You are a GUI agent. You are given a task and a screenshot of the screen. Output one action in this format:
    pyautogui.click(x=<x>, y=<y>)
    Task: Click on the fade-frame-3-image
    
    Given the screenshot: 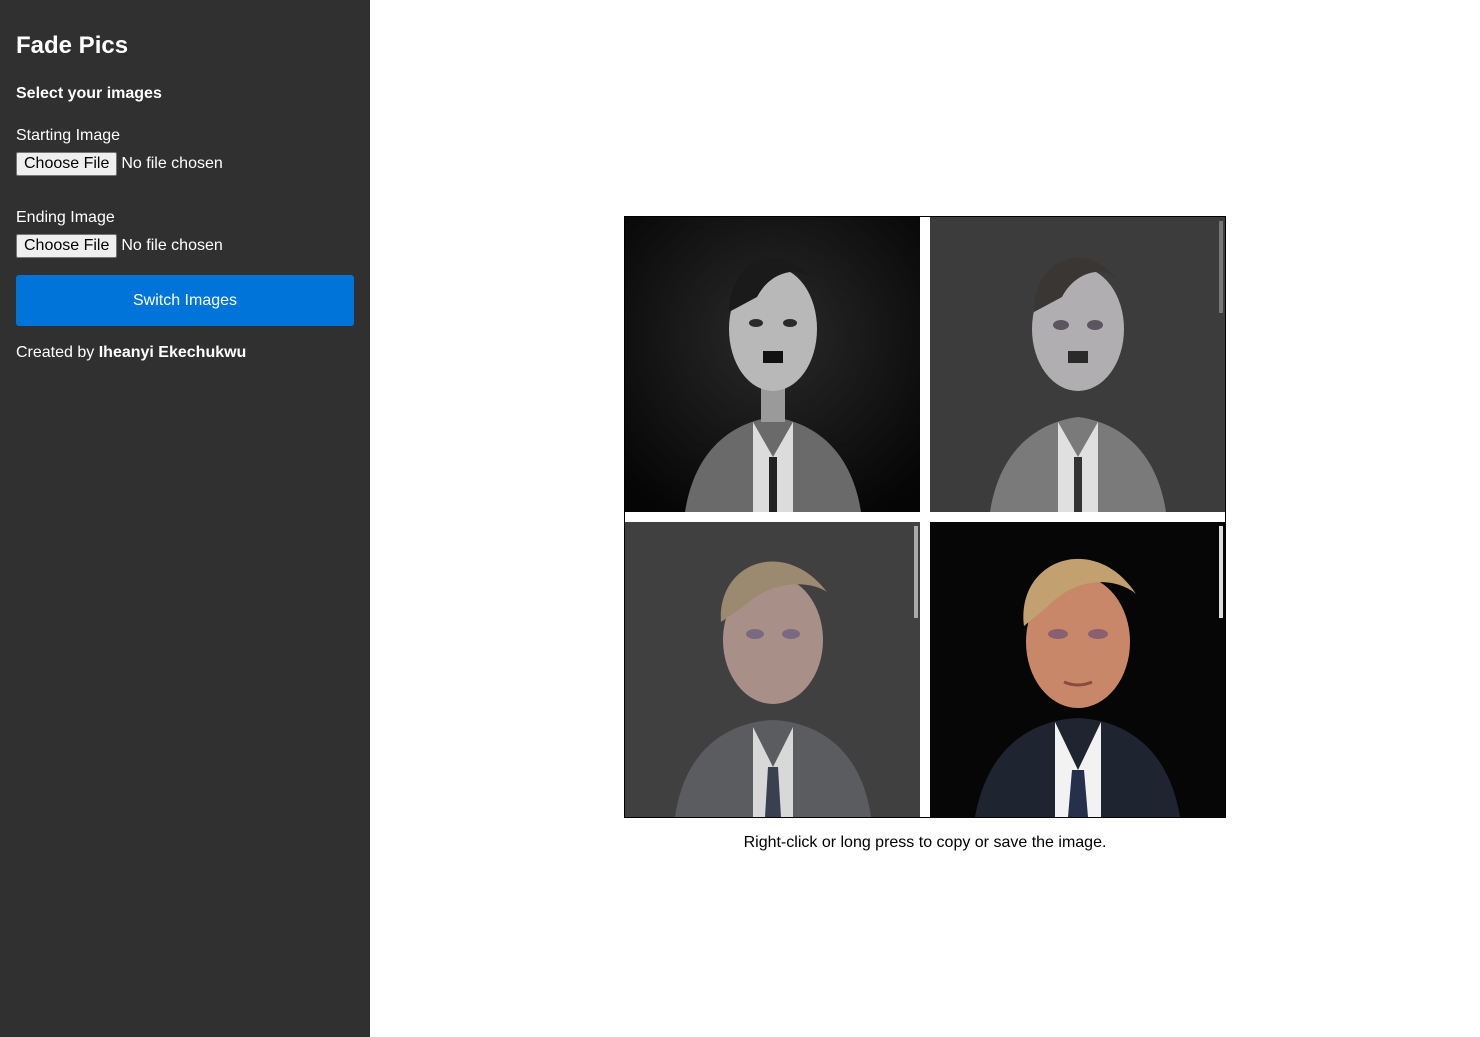 What is the action you would take?
    pyautogui.click(x=772, y=669)
    